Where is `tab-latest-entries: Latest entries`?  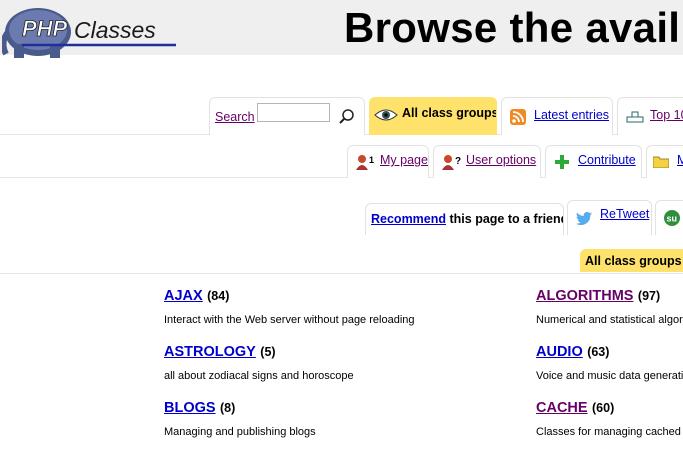 tab-latest-entries: Latest entries is located at coordinates (557, 116).